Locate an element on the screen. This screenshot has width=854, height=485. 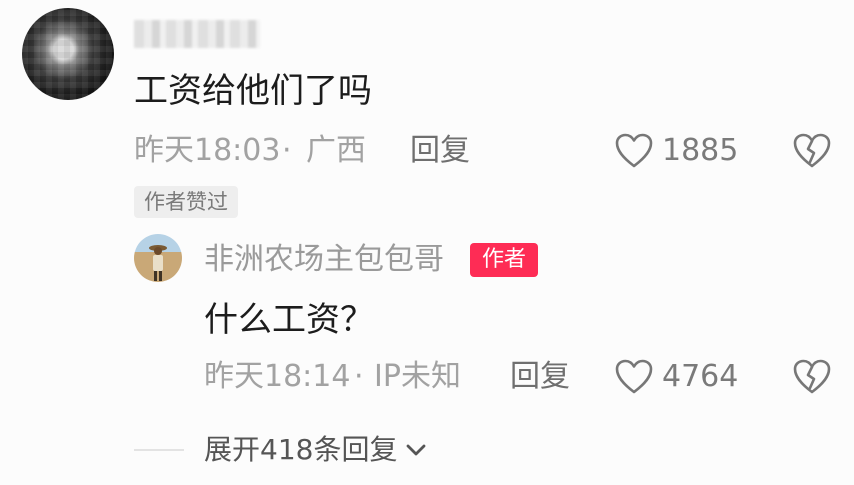
reply-like-button is located at coordinates (634, 377).